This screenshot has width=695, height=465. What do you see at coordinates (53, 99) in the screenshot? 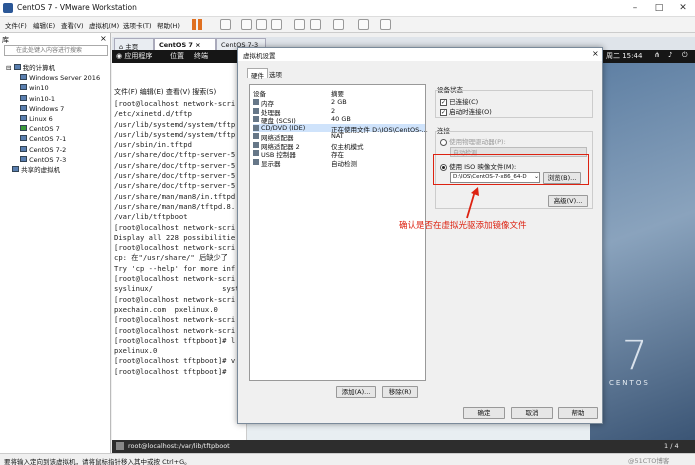
I see `tree-item-vm: win10-1` at bounding box center [53, 99].